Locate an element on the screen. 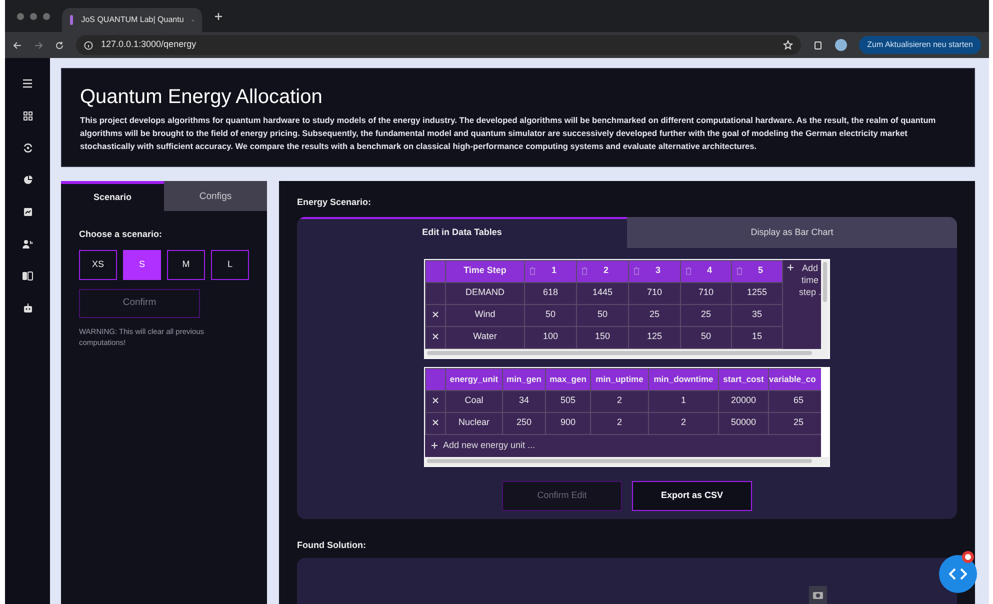  table-cell: 1 is located at coordinates (683, 400).